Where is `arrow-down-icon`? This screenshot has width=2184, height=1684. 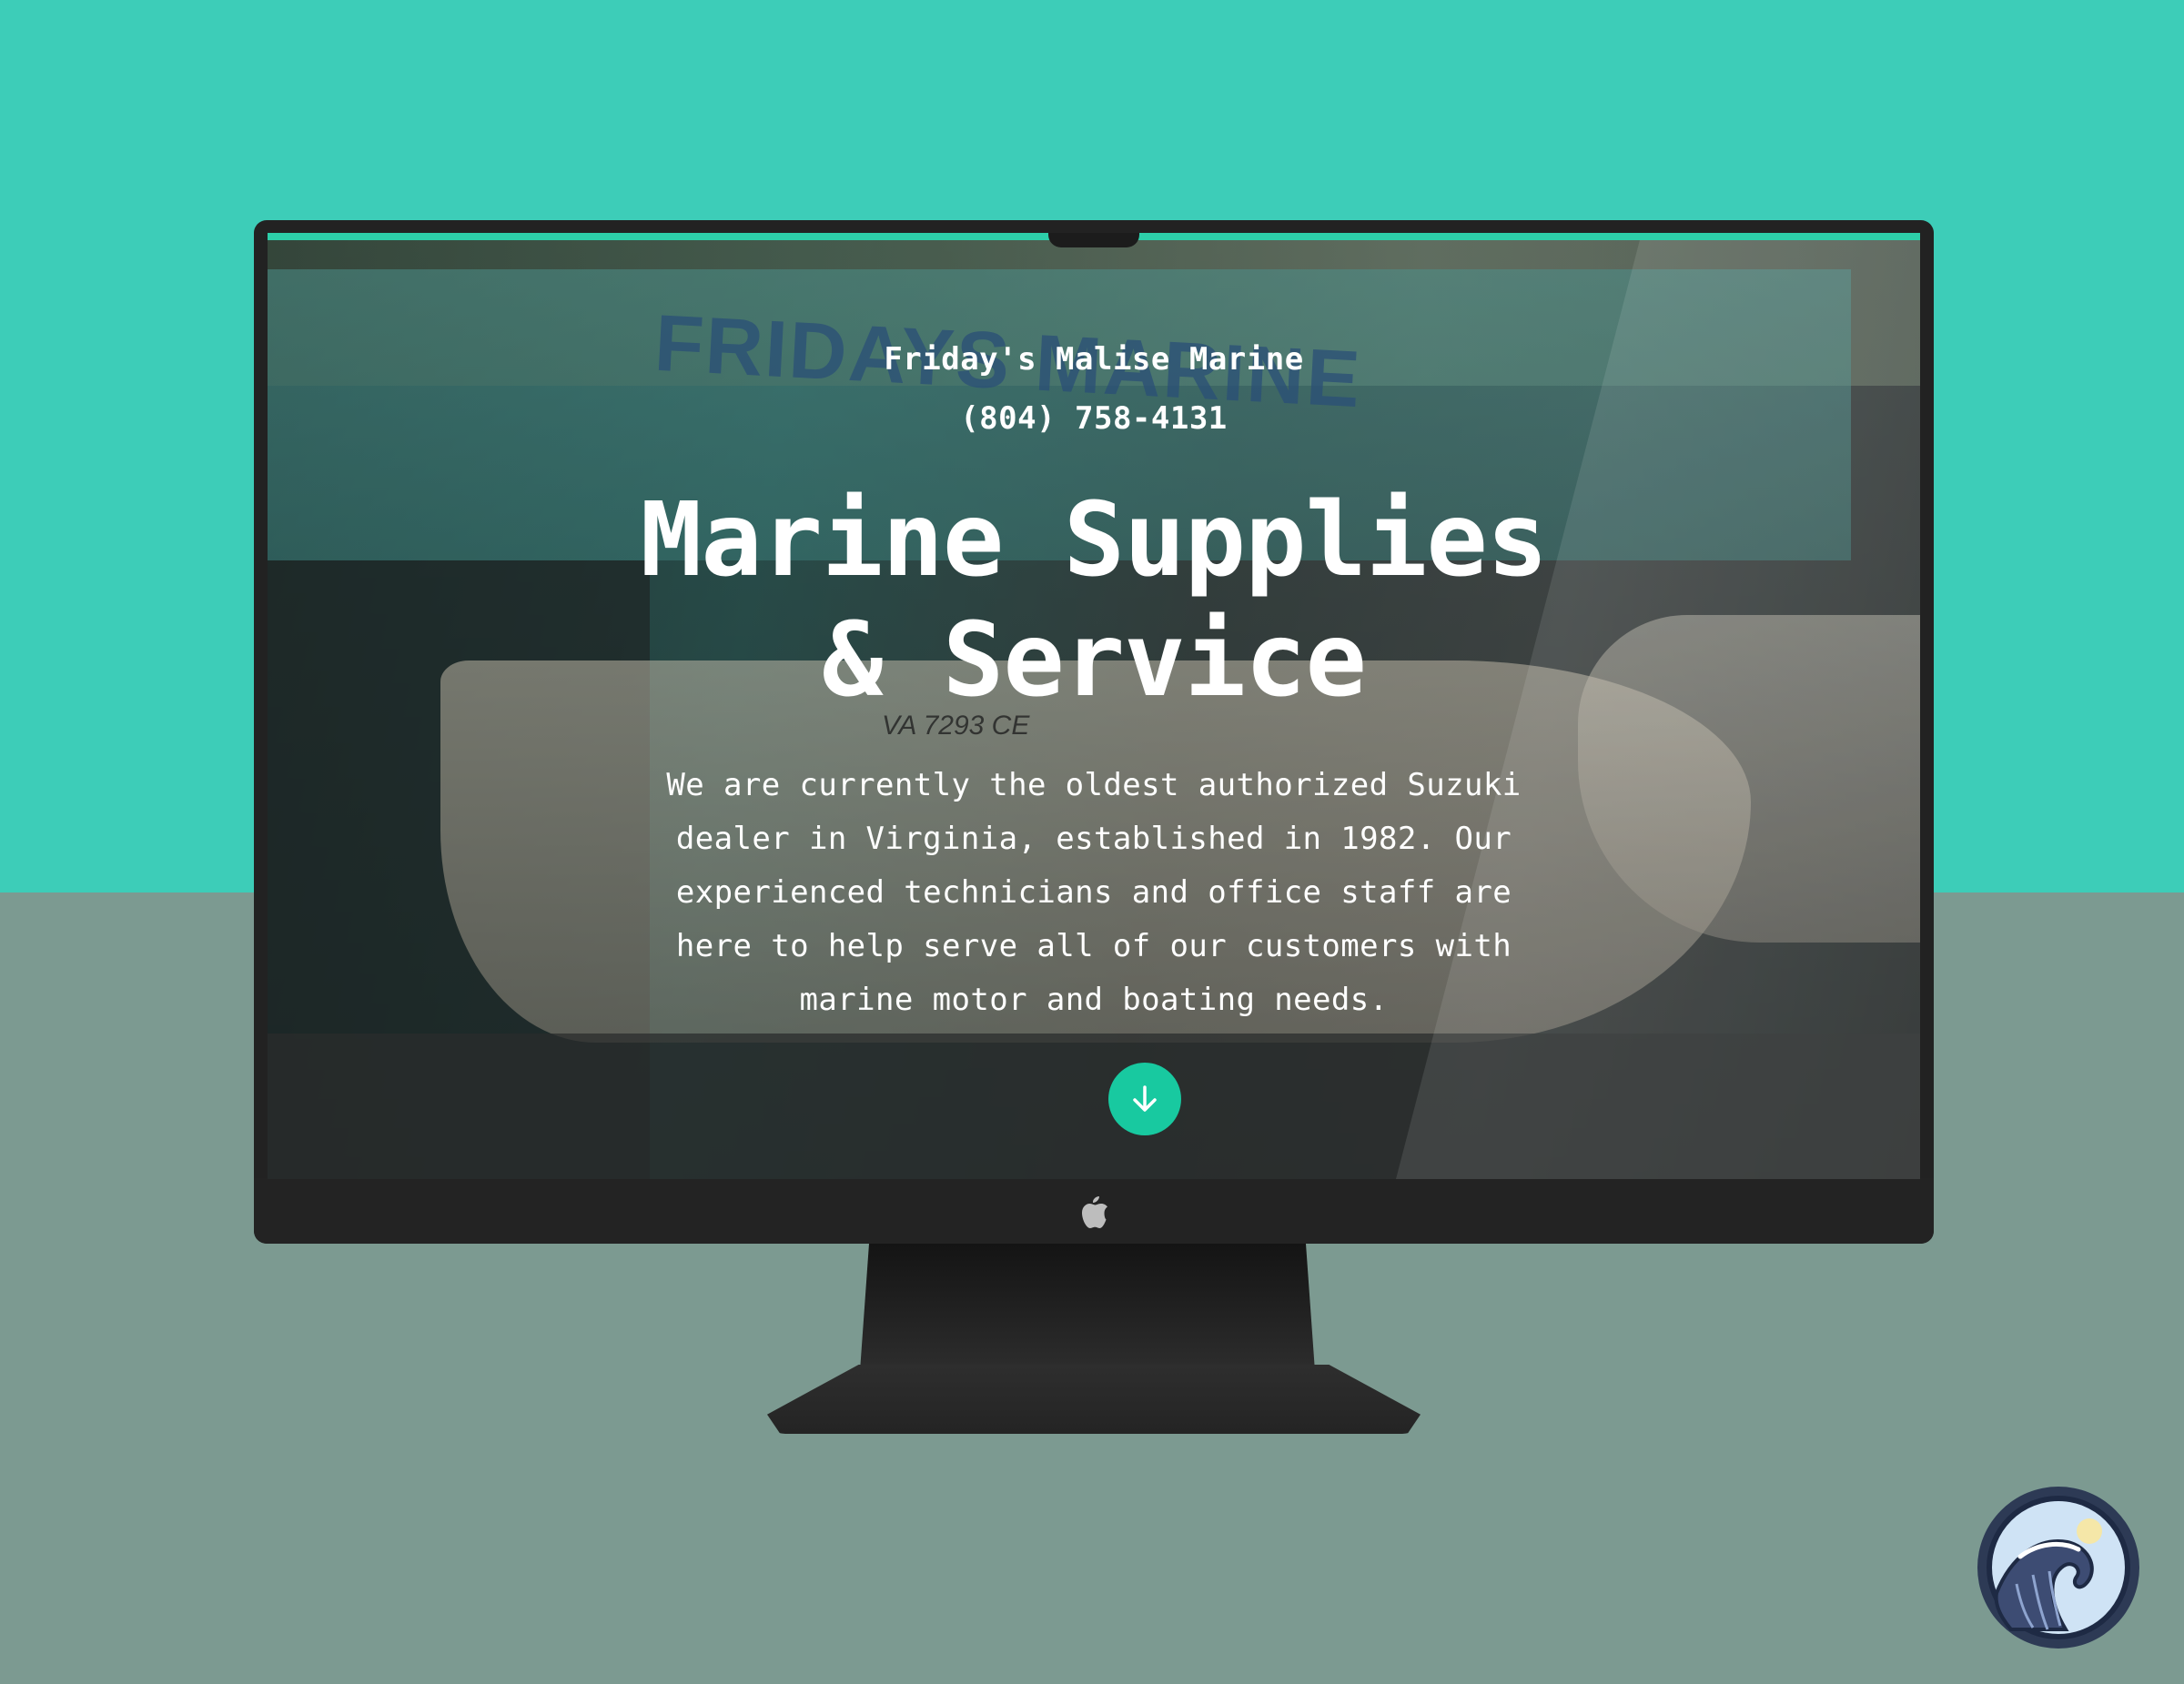
arrow-down-icon is located at coordinates (1145, 1098).